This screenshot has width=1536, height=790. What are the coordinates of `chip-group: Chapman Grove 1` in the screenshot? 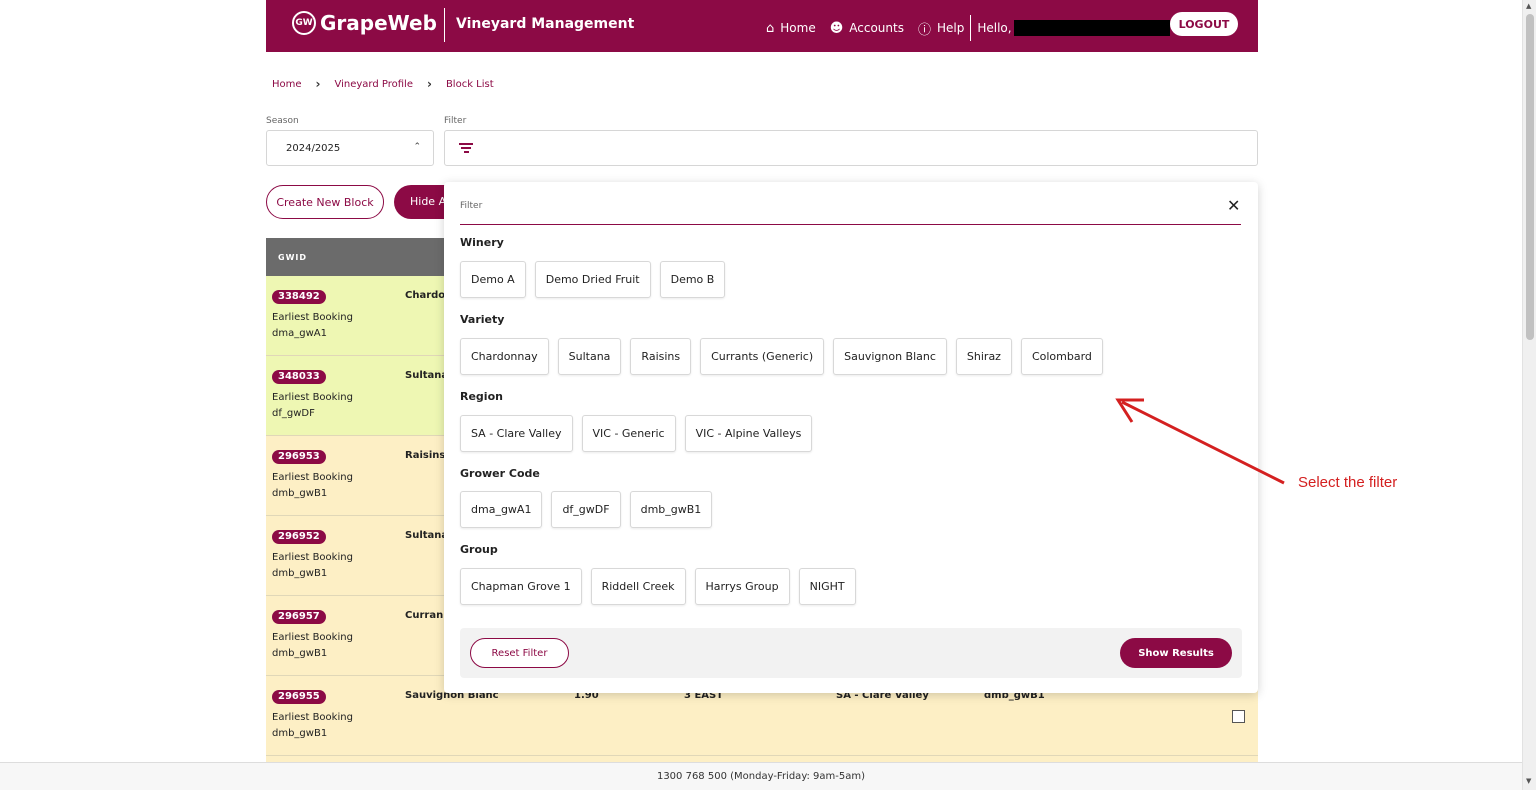 It's located at (521, 586).